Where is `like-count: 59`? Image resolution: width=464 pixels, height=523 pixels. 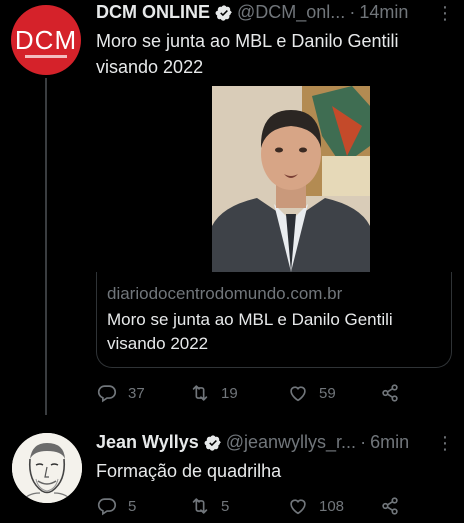
like-count: 59 is located at coordinates (327, 393).